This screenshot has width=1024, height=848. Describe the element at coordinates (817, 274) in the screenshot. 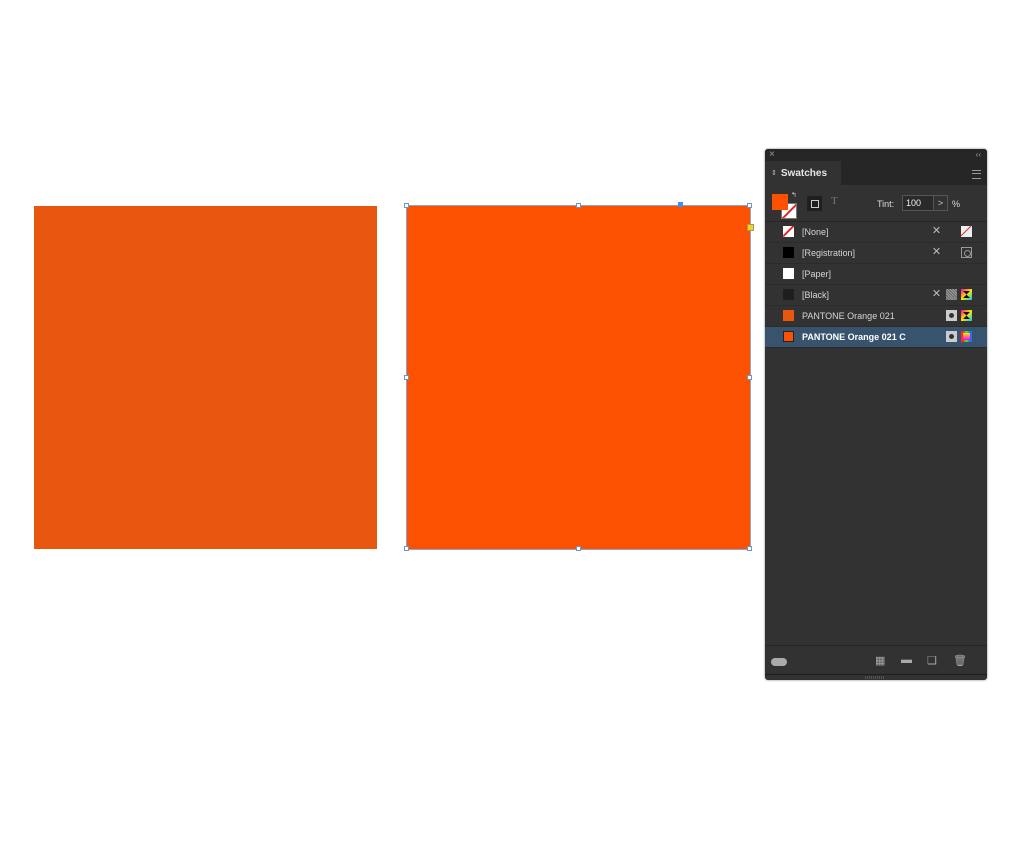

I see `swatch-name: [Paper]` at that location.